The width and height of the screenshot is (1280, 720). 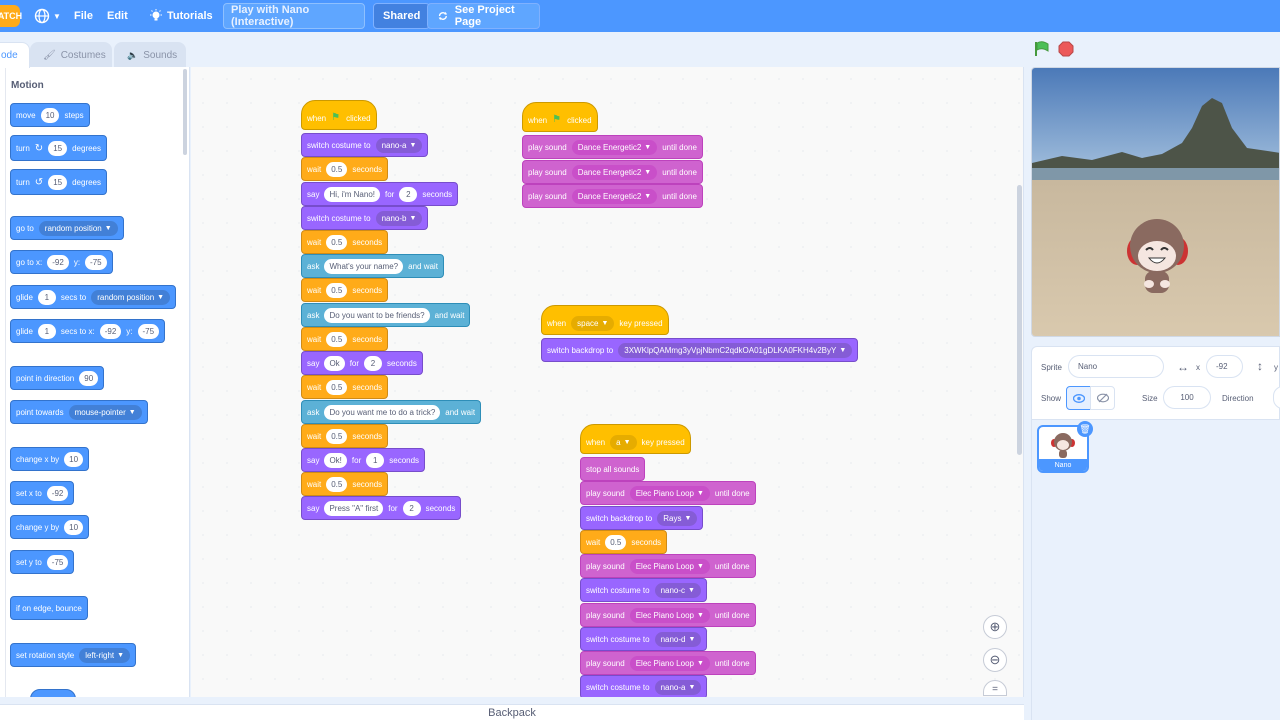 What do you see at coordinates (150, 55) in the screenshot?
I see `tab-sounds: 🔈 Sounds` at bounding box center [150, 55].